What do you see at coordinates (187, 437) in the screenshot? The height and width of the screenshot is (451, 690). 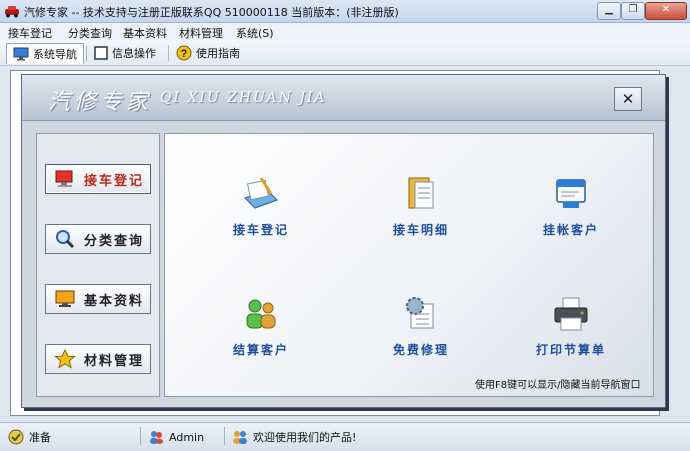 I see `status-user-label: Admin` at bounding box center [187, 437].